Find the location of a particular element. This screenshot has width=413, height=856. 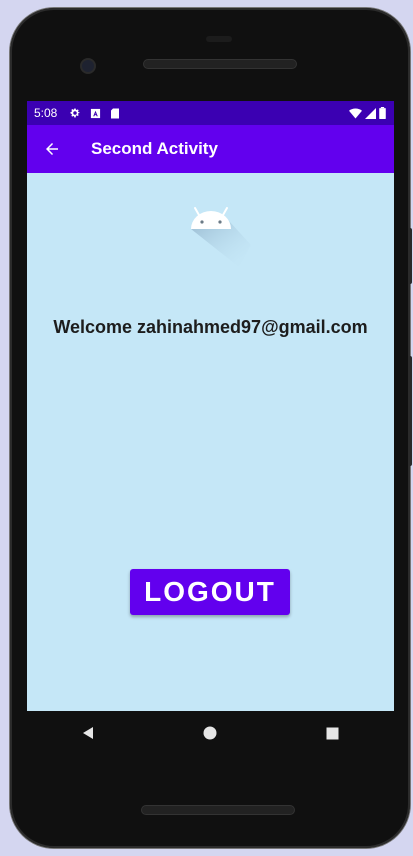

battery-icon is located at coordinates (382, 113).